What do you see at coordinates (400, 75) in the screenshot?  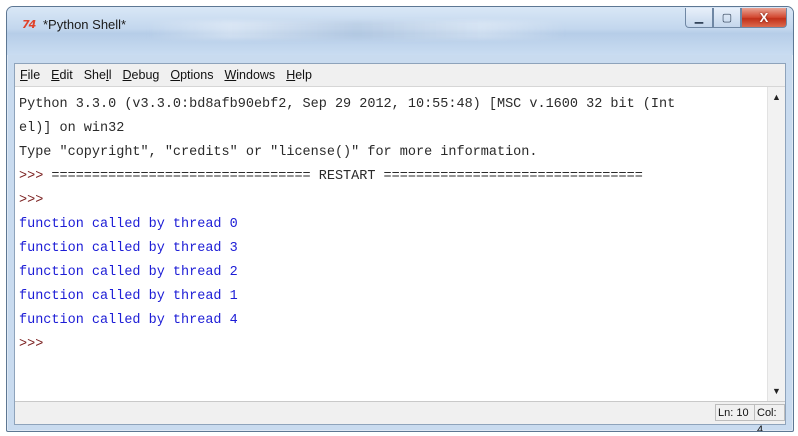 I see `menu-bar: File Edit Shell Debug Options Windows Help` at bounding box center [400, 75].